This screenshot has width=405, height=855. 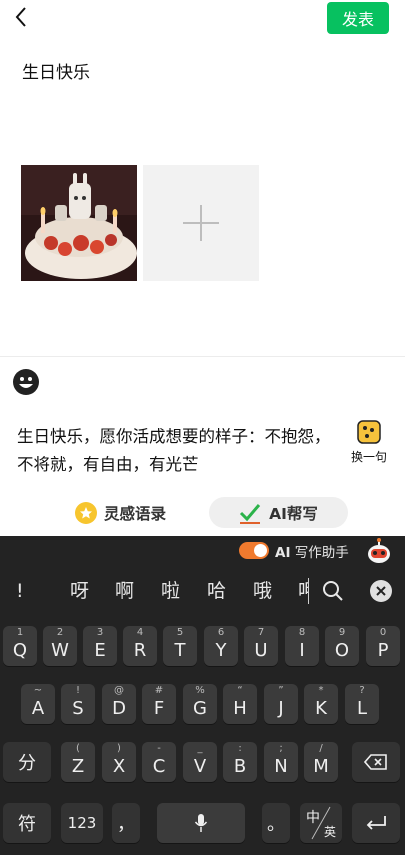 I want to click on key-b: :B, so click(x=240, y=762).